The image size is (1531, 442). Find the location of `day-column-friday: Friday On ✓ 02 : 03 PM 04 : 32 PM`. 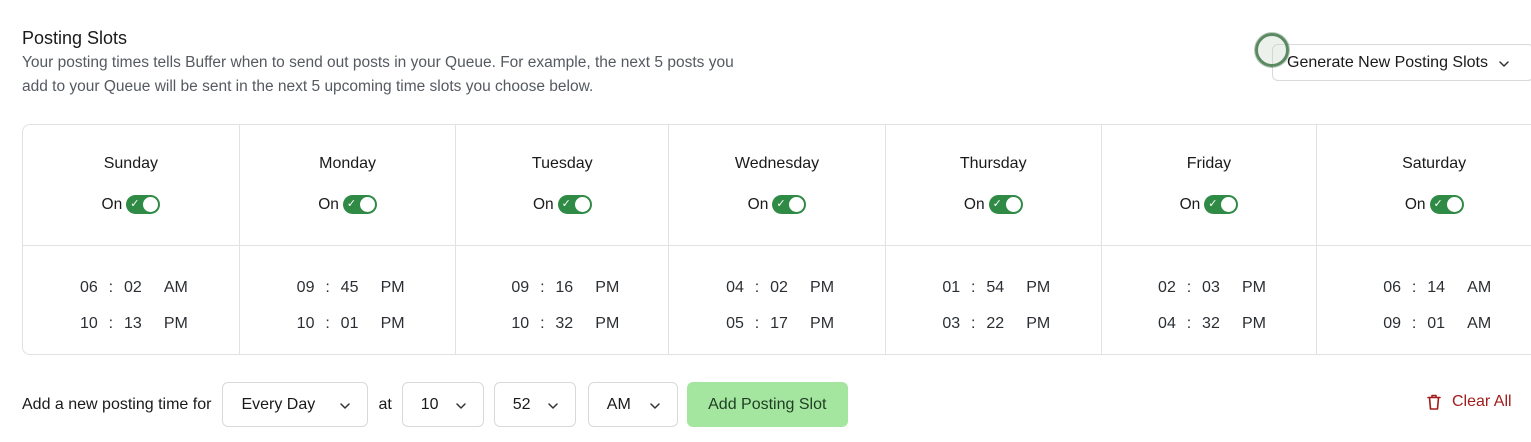

day-column-friday: Friday On ✓ 02 : 03 PM 04 : 32 PM is located at coordinates (1209, 239).